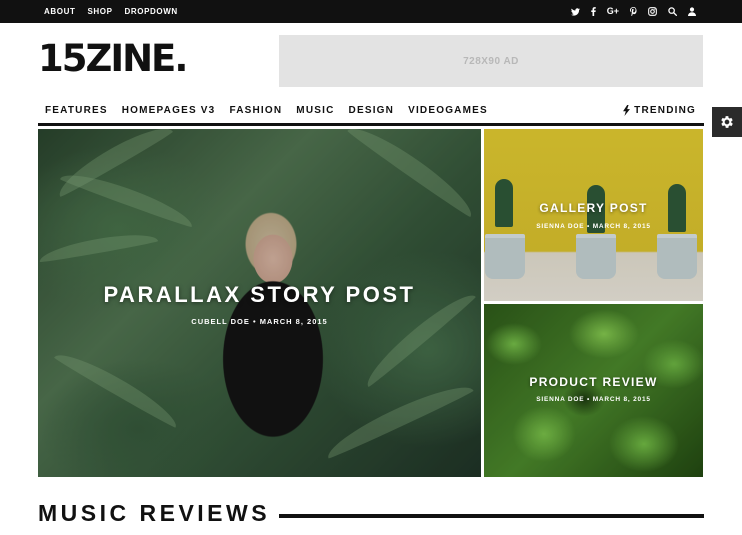 The image size is (742, 535). I want to click on ad-label: 728X90 AD, so click(491, 61).